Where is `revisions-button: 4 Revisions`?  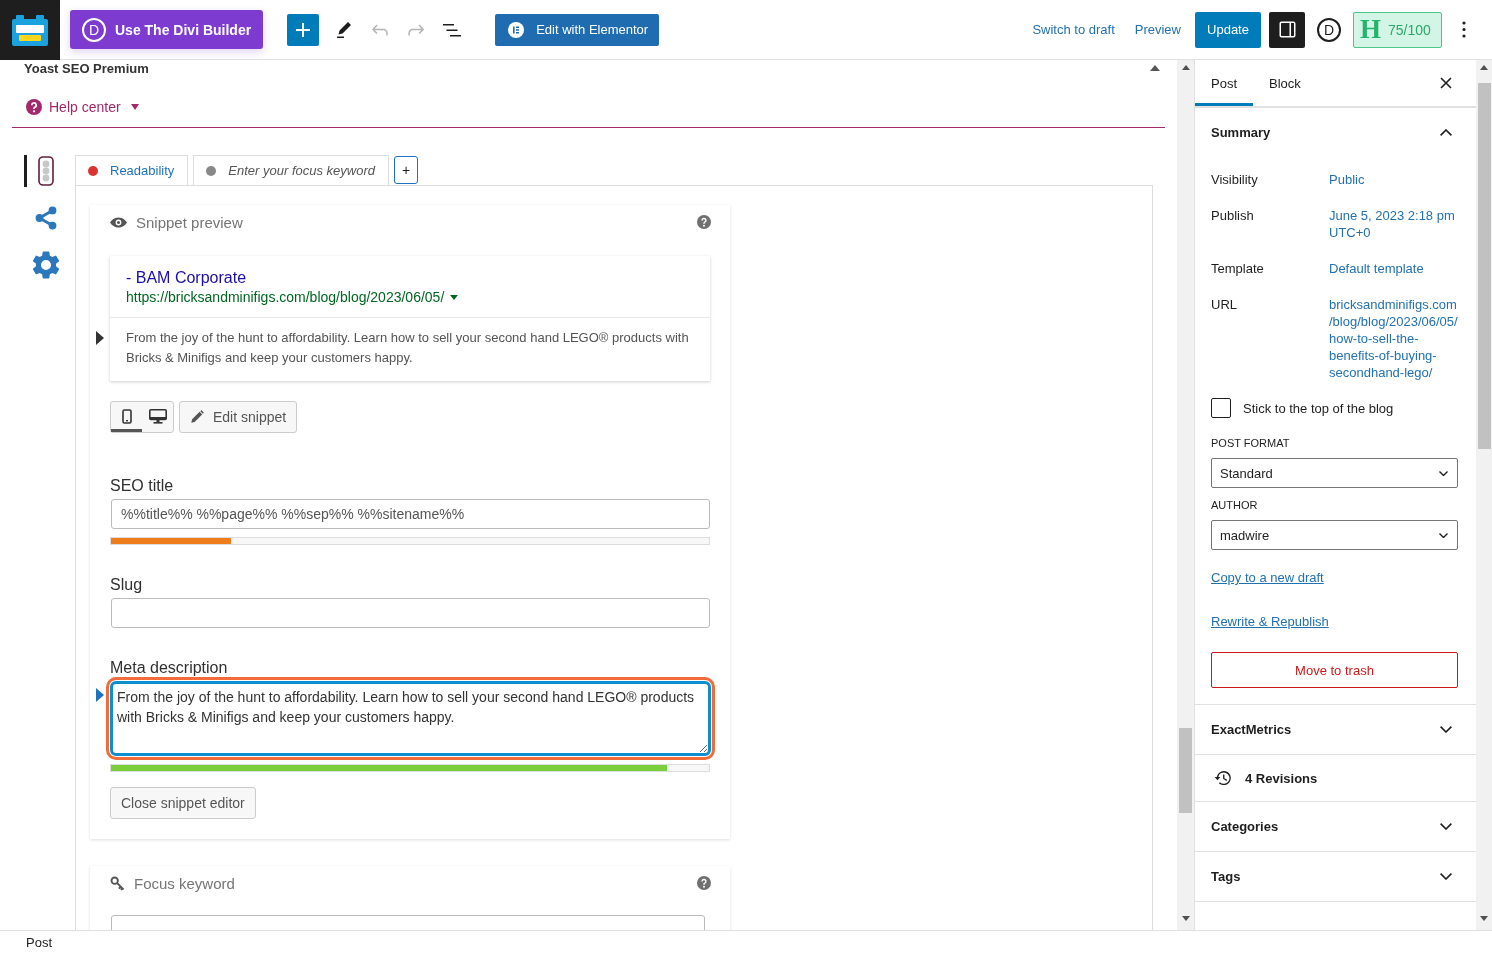
revisions-button: 4 Revisions is located at coordinates (1335, 778).